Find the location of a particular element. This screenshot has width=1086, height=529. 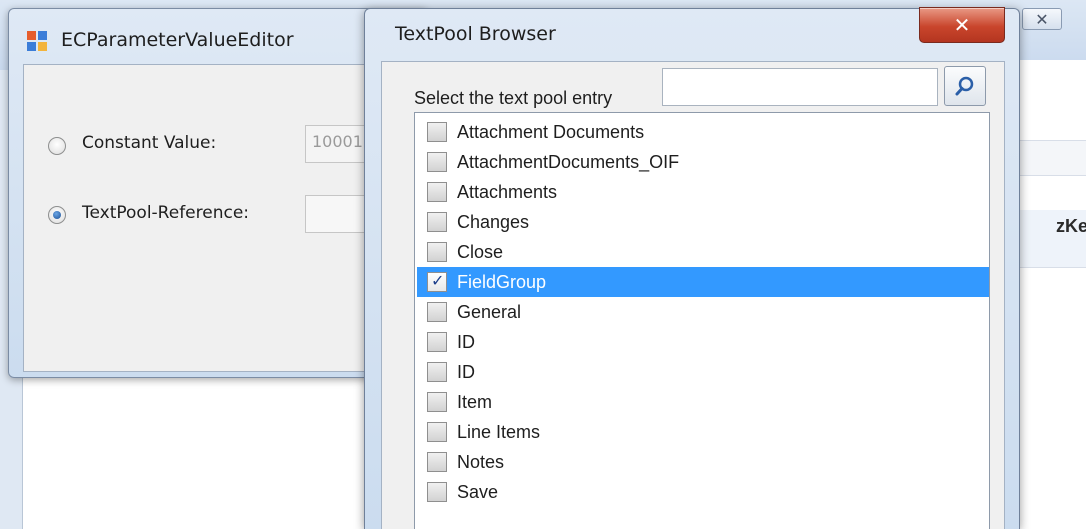

list-item-label: Attachment Documents is located at coordinates (551, 131).